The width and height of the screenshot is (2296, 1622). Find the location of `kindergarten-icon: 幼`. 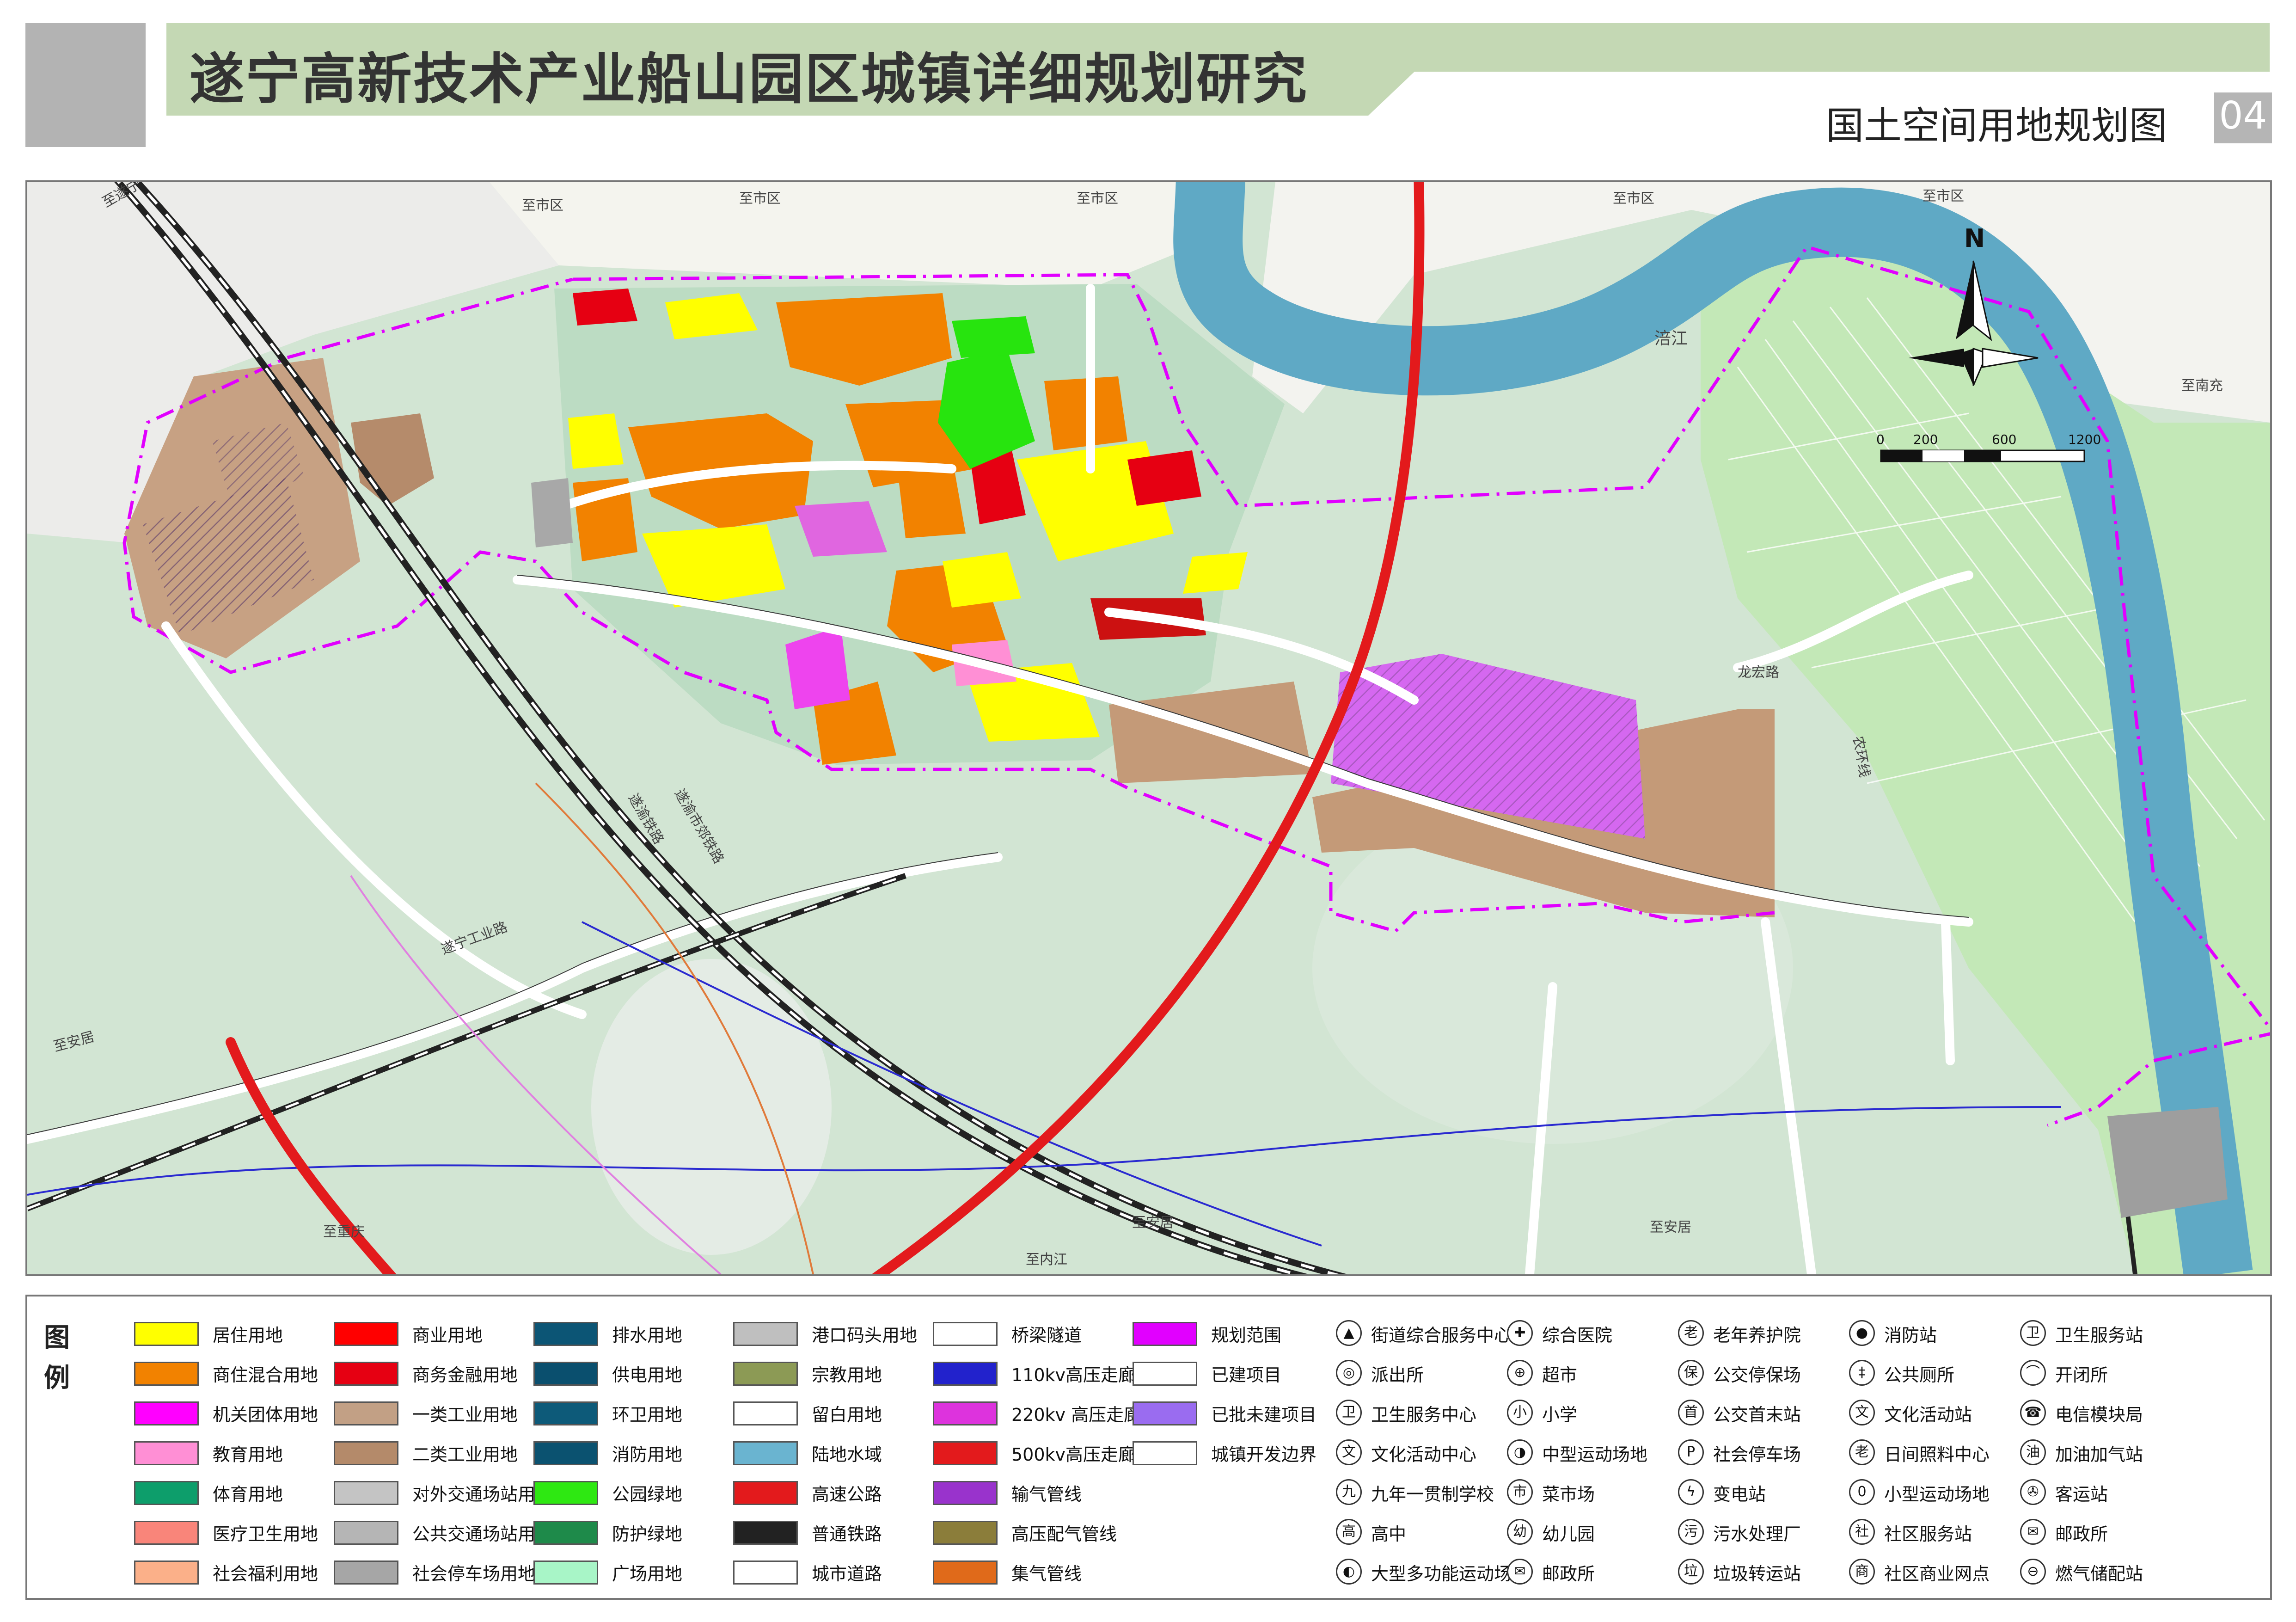

kindergarten-icon: 幼 is located at coordinates (1520, 1532).